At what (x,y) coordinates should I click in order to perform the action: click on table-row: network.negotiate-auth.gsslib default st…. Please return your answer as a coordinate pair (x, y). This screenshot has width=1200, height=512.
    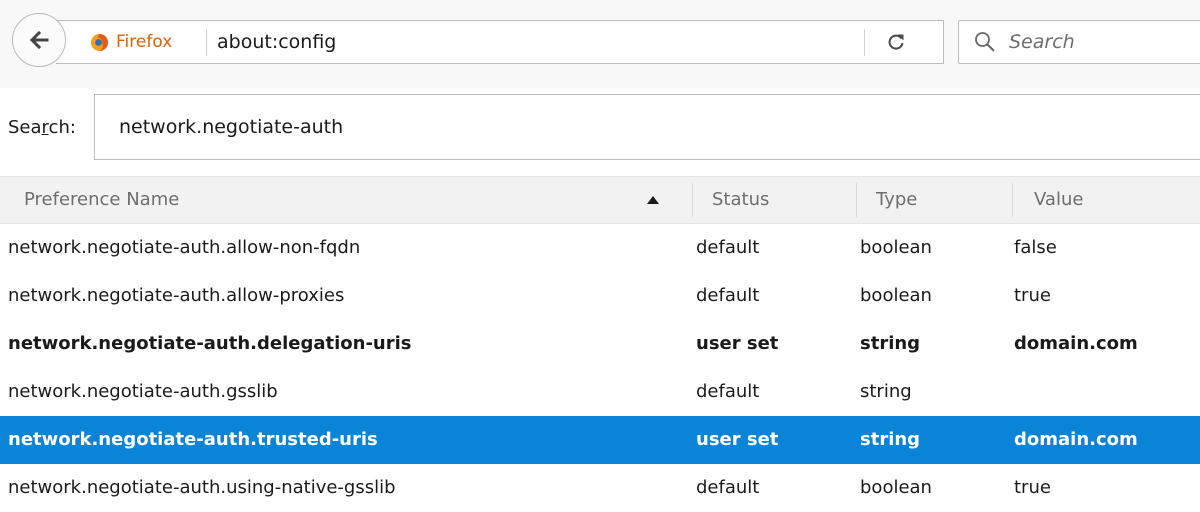
    Looking at the image, I should click on (600, 392).